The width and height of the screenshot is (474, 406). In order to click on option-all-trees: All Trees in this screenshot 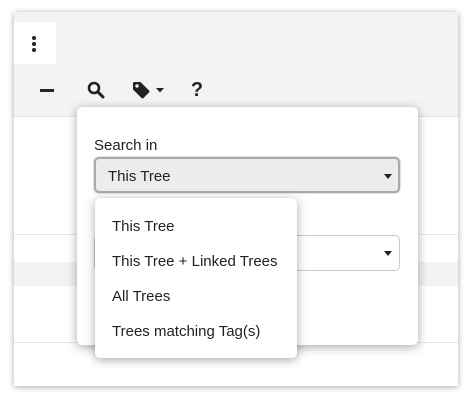, I will do `click(141, 296)`.